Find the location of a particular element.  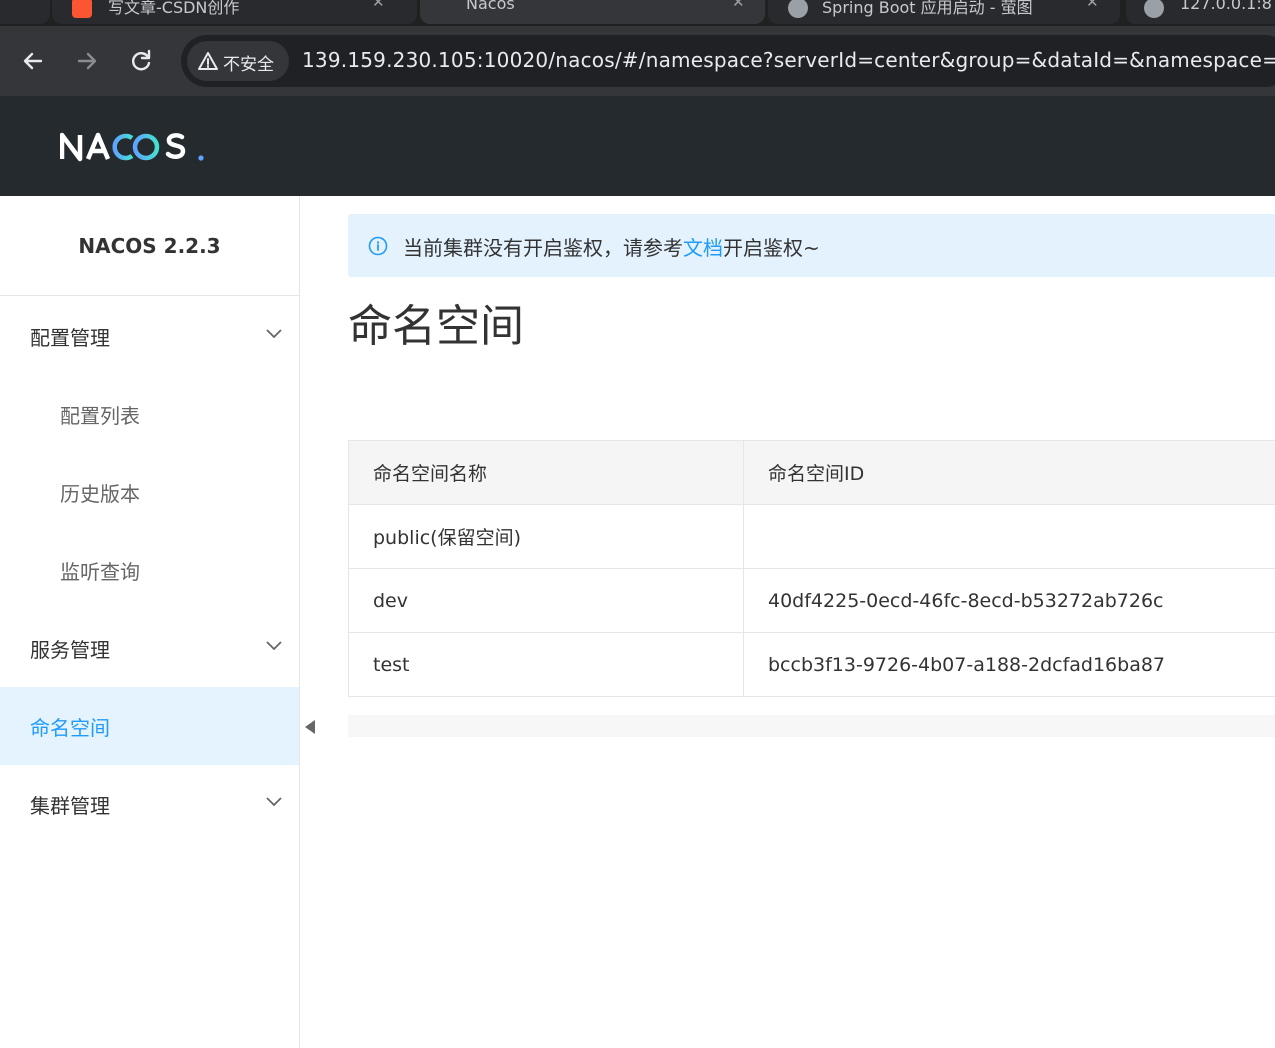

table-row: public(保留空间) is located at coordinates (811, 536).